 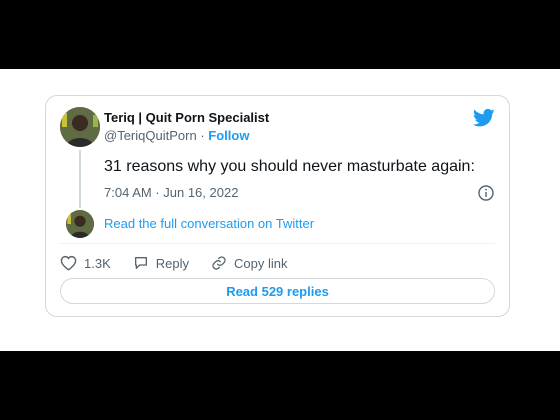 What do you see at coordinates (219, 263) in the screenshot?
I see `link-icon` at bounding box center [219, 263].